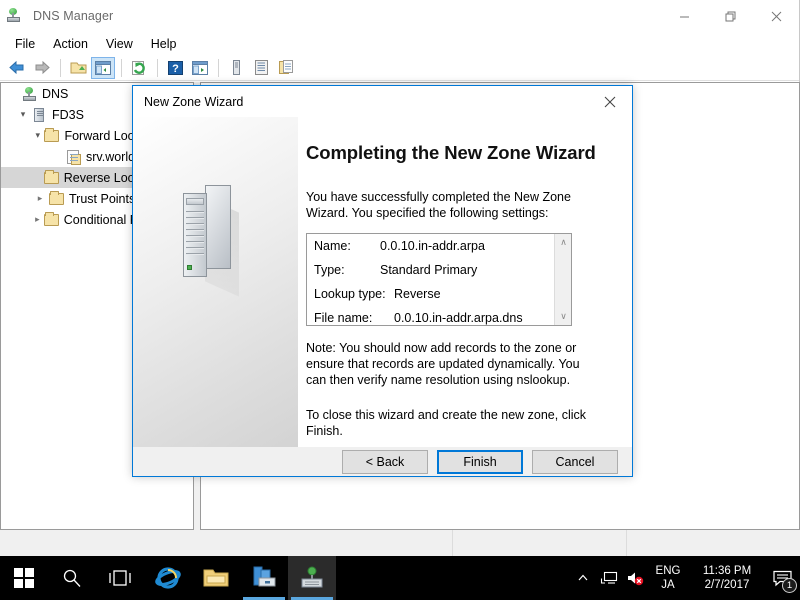  Describe the element at coordinates (236, 68) in the screenshot. I see `server-properties-button` at that location.